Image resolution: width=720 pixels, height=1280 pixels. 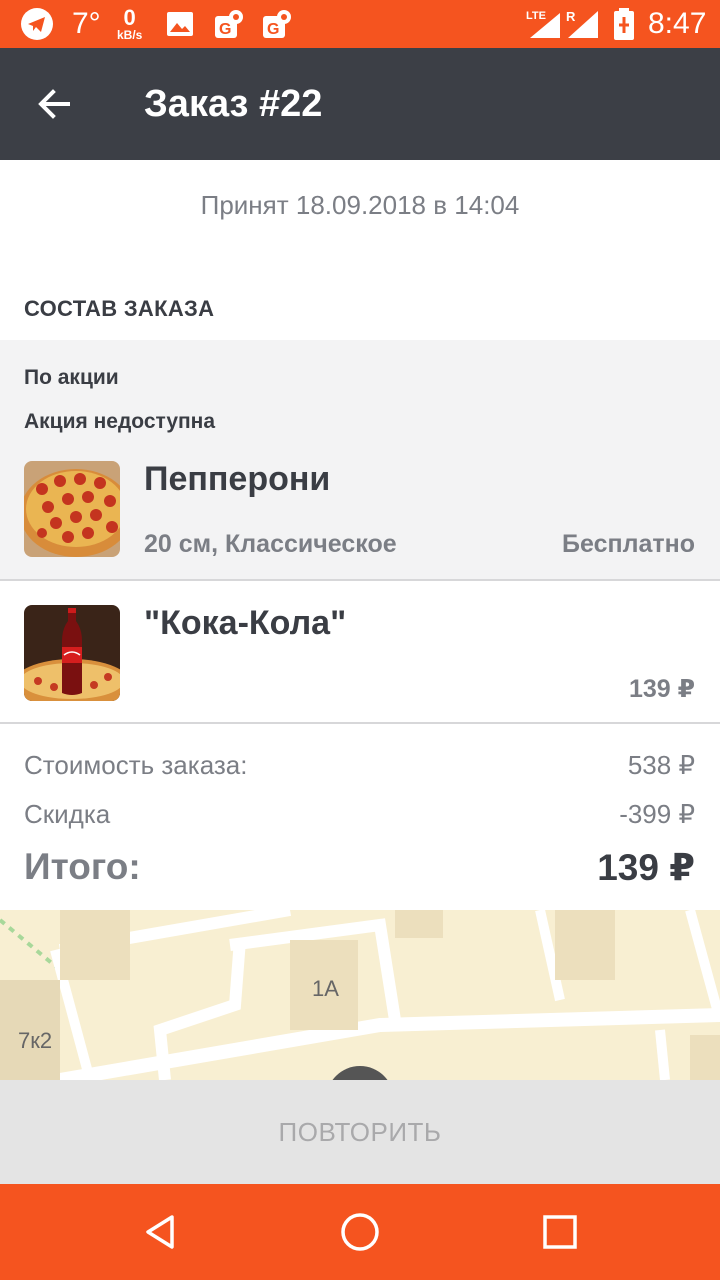 What do you see at coordinates (584, 24) in the screenshot?
I see `signal-icon: R` at bounding box center [584, 24].